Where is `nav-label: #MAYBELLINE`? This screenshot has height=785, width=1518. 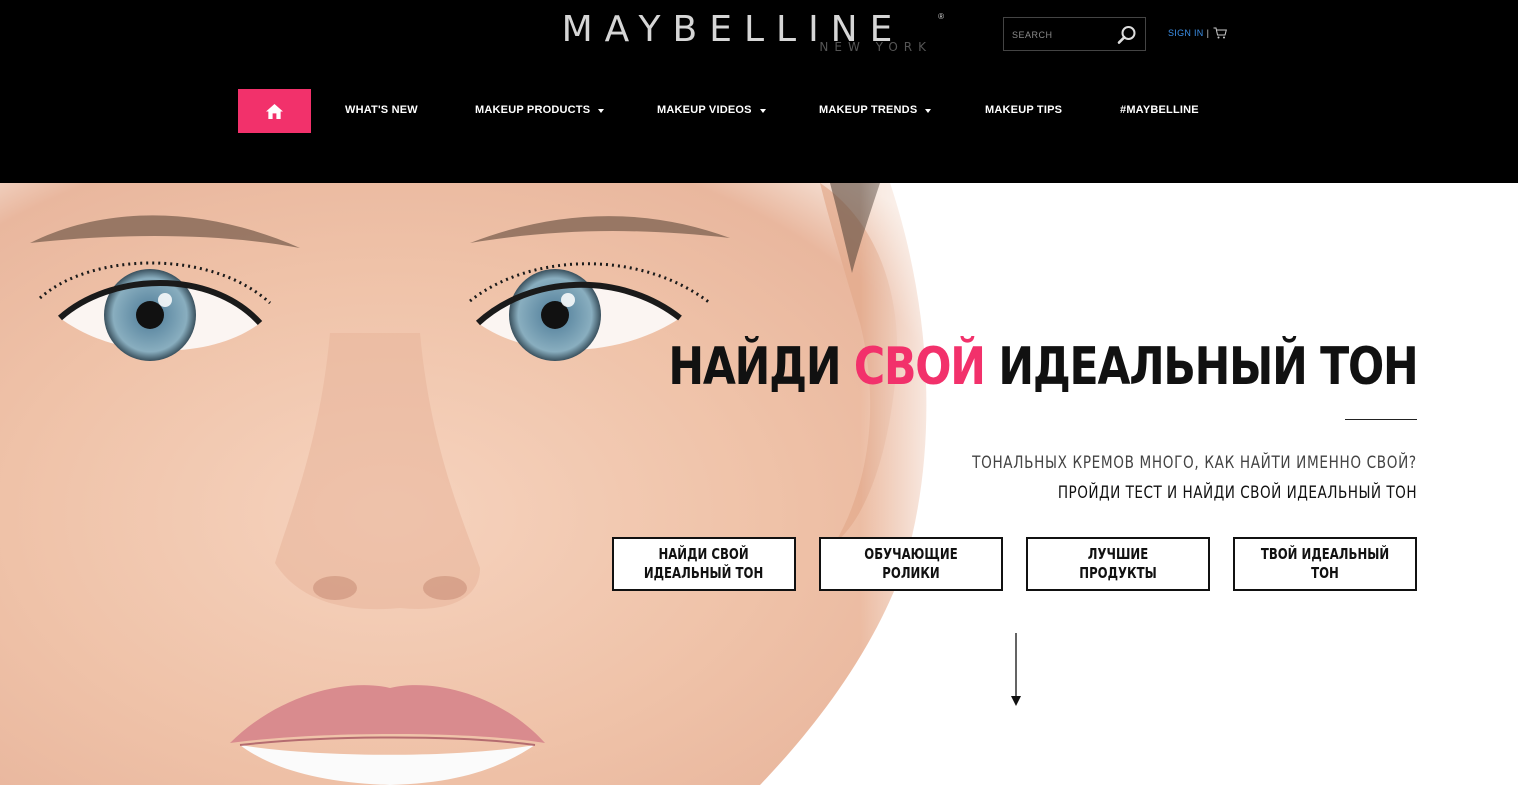
nav-label: #MAYBELLINE is located at coordinates (1159, 110).